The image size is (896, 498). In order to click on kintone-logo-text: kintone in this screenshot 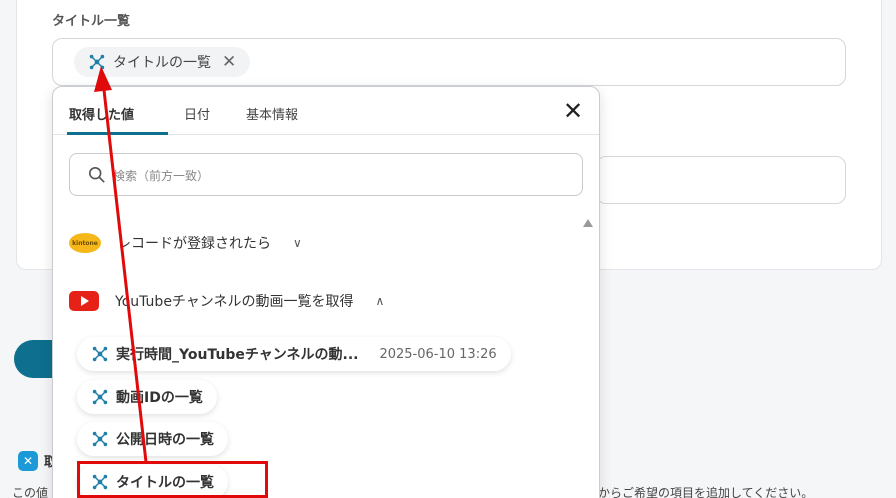, I will do `click(85, 243)`.